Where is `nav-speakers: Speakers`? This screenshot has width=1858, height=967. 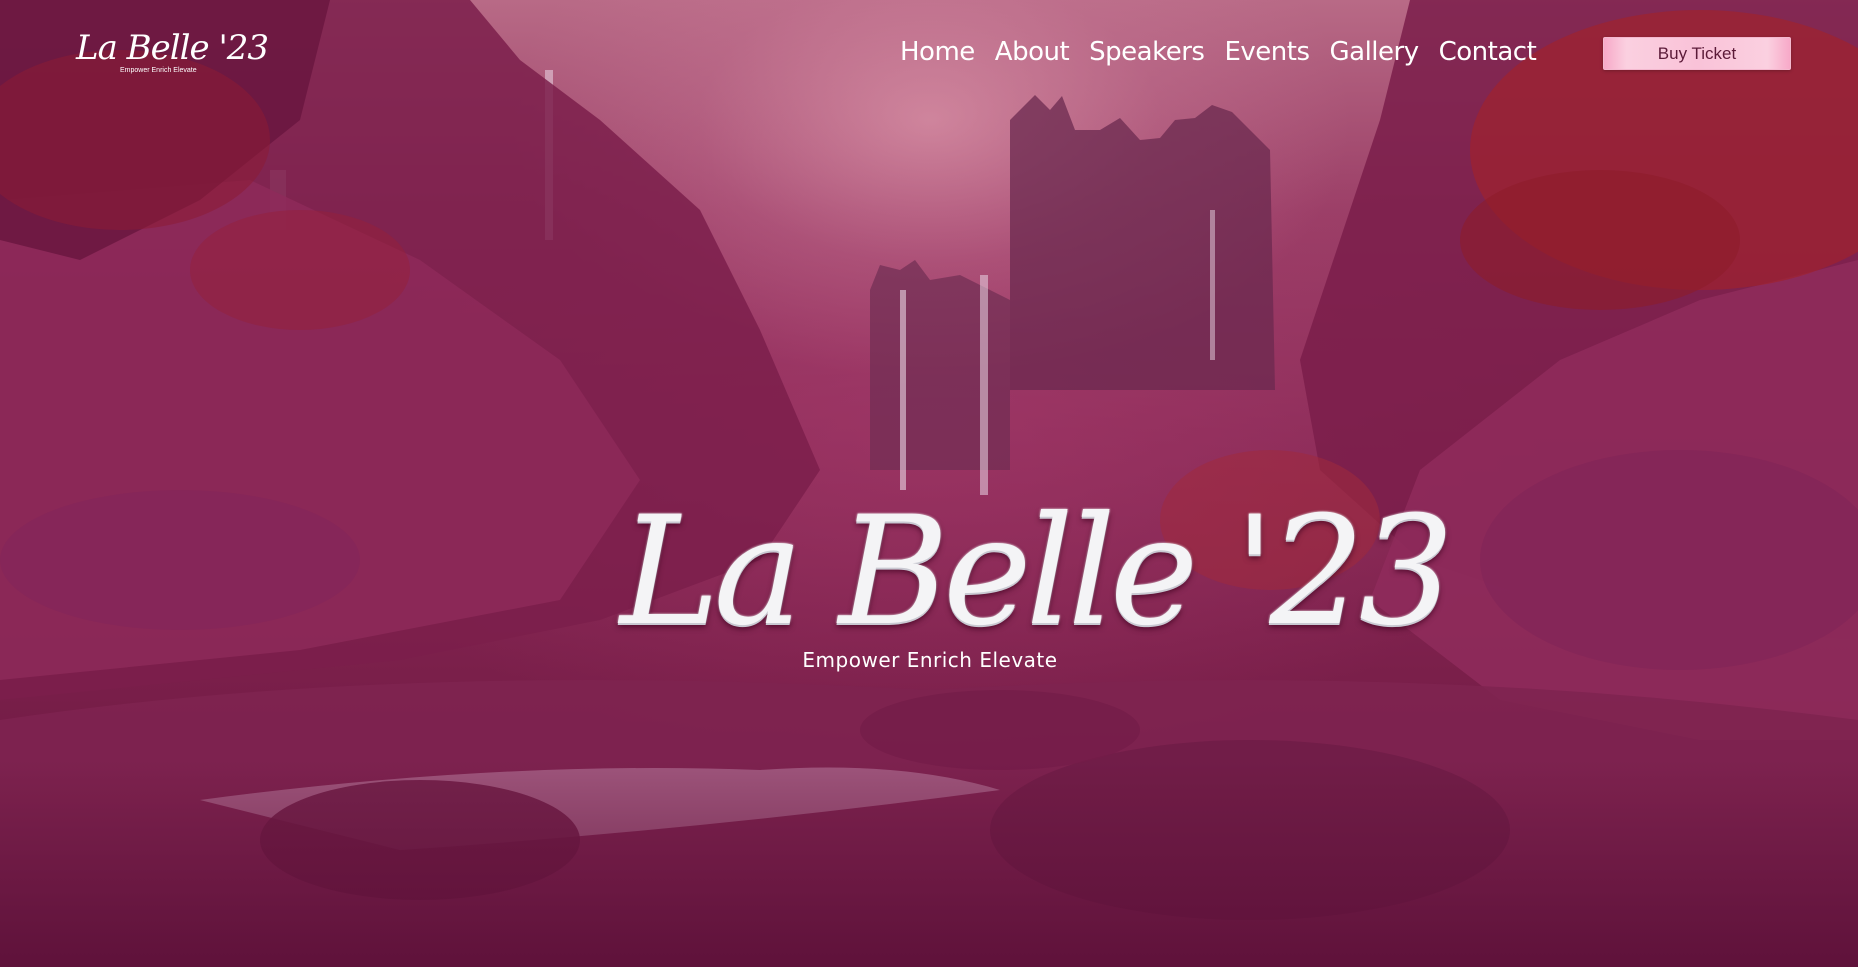
nav-speakers: Speakers is located at coordinates (1147, 52).